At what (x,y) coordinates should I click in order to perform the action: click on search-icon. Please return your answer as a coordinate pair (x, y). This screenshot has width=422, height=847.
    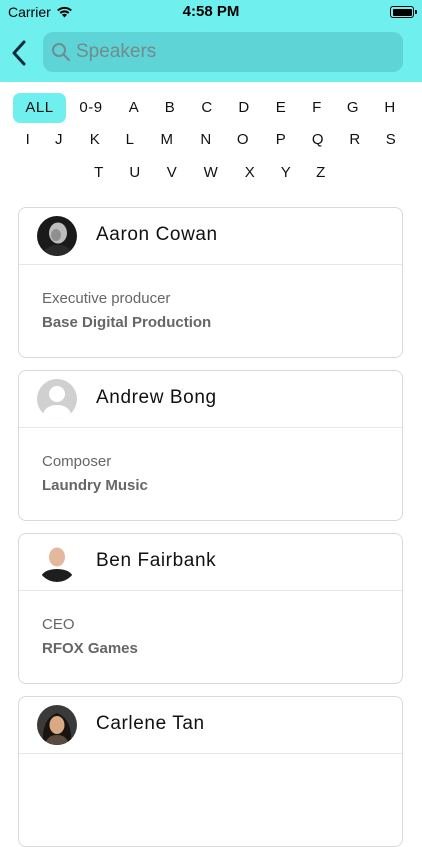
    Looking at the image, I should click on (61, 52).